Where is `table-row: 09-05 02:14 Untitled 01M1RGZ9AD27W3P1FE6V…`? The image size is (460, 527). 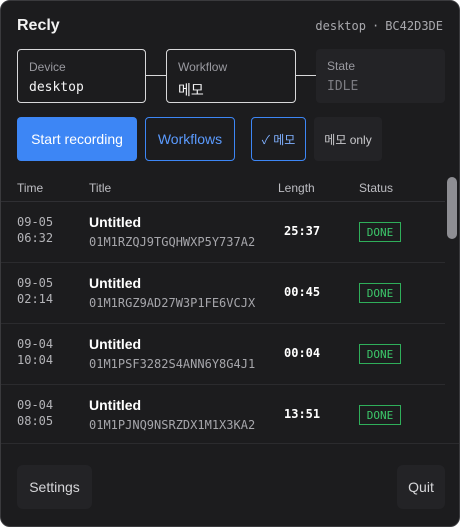 table-row: 09-05 02:14 Untitled 01M1RGZ9AD27W3P1FE6V… is located at coordinates (223, 293).